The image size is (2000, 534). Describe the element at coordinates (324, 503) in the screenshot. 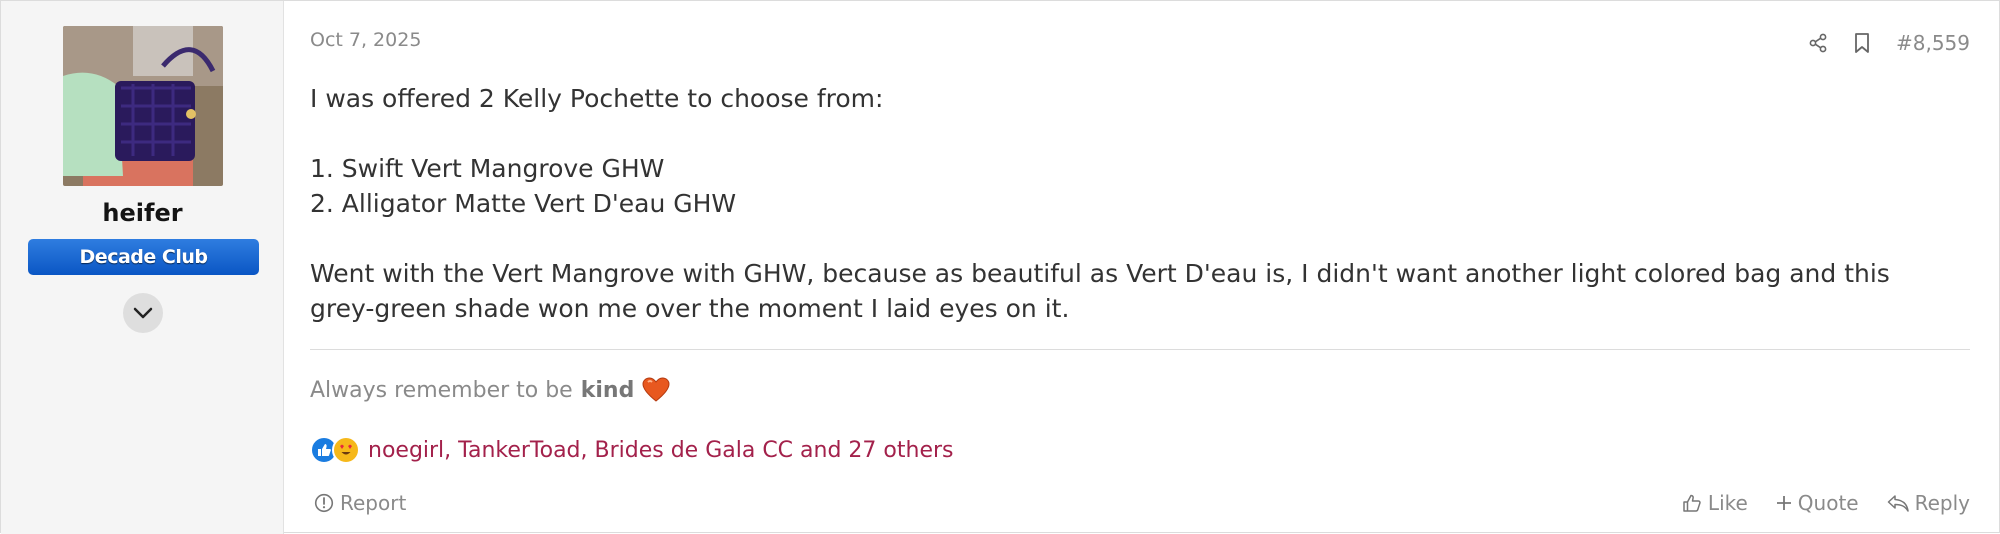

I see `warning-circle-icon` at that location.